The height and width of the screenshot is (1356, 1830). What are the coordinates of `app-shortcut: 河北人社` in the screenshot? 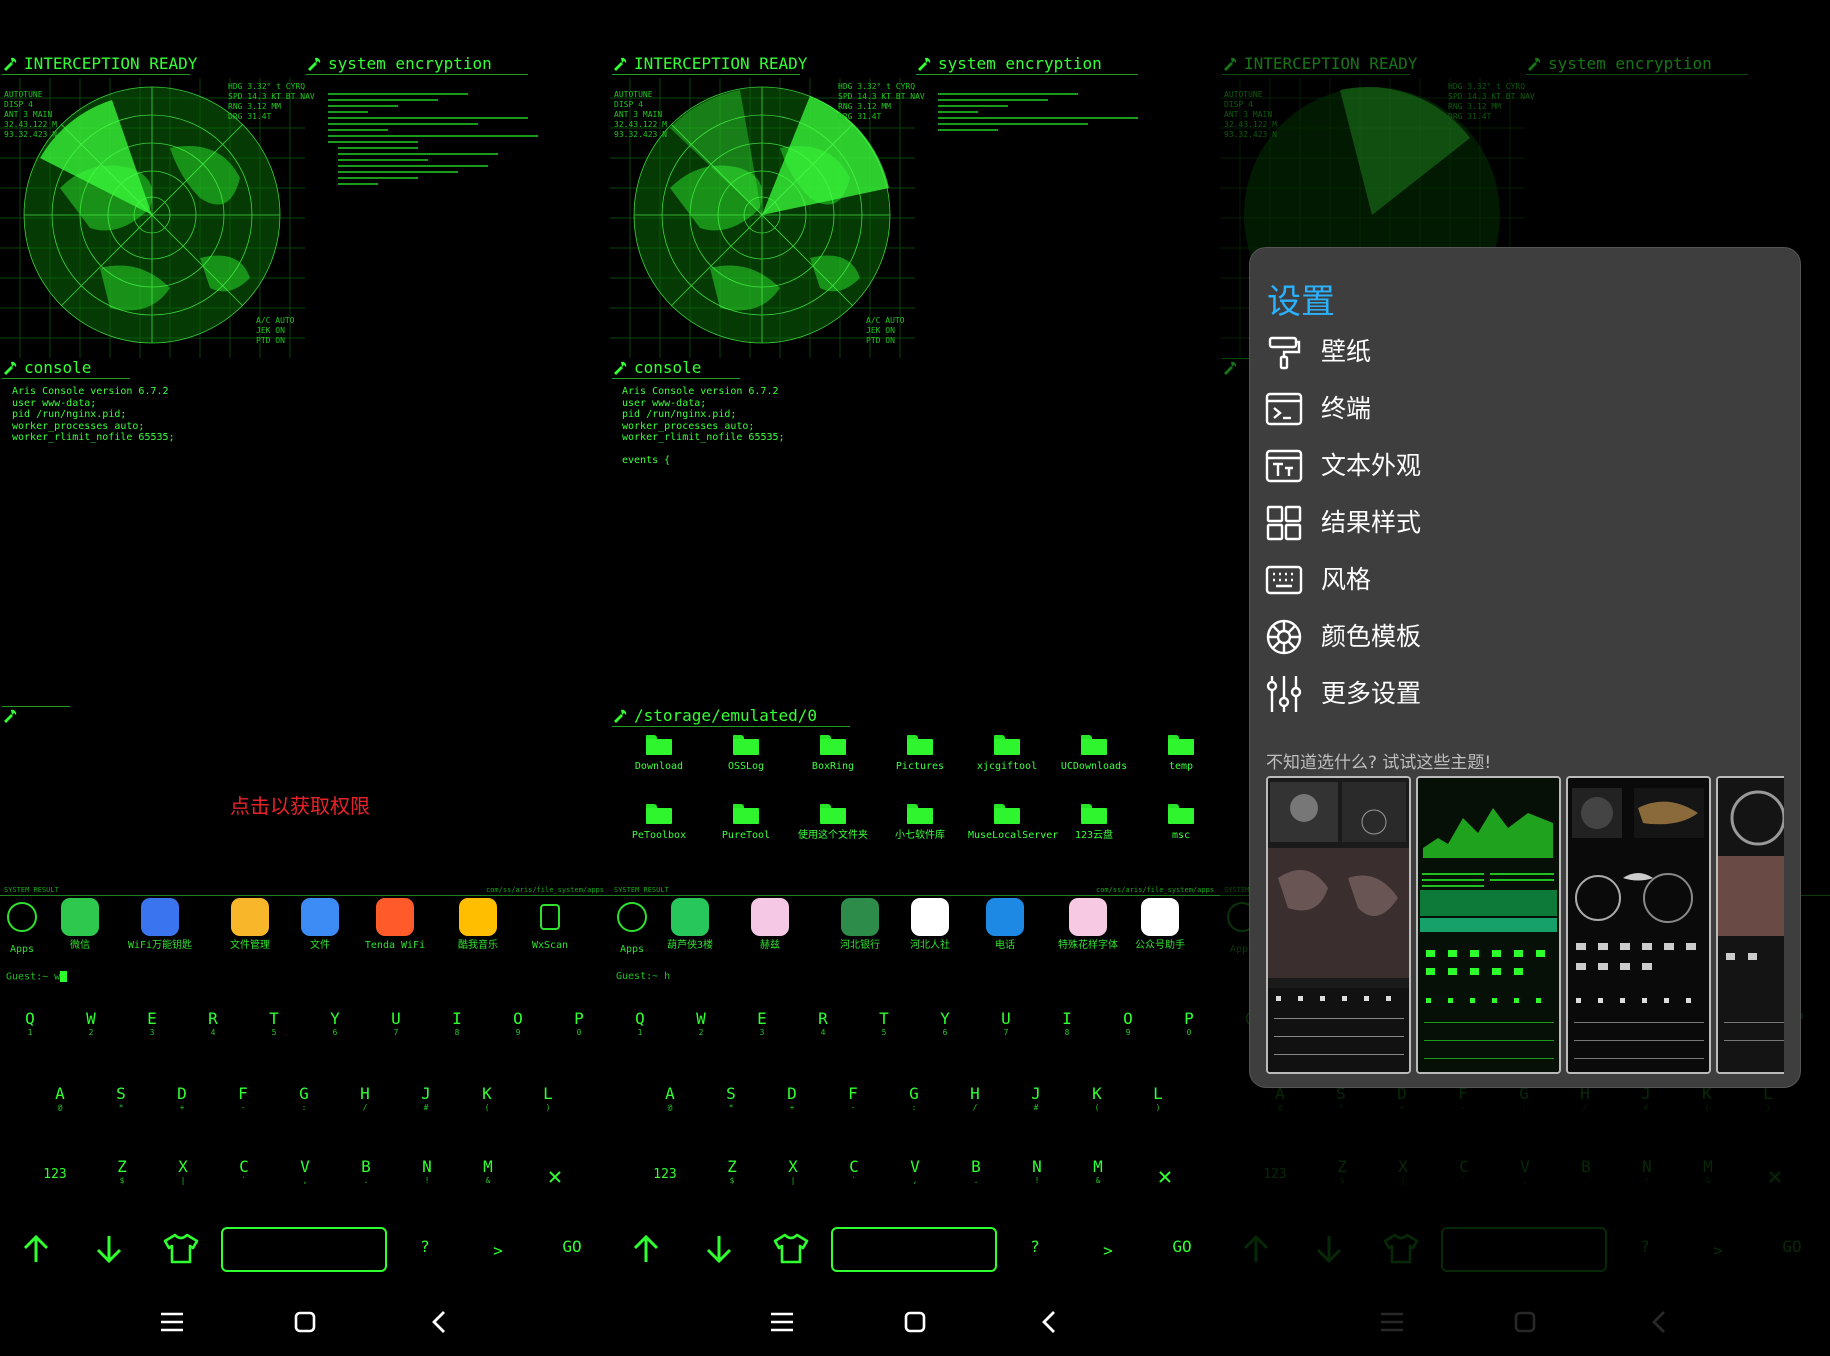 It's located at (930, 925).